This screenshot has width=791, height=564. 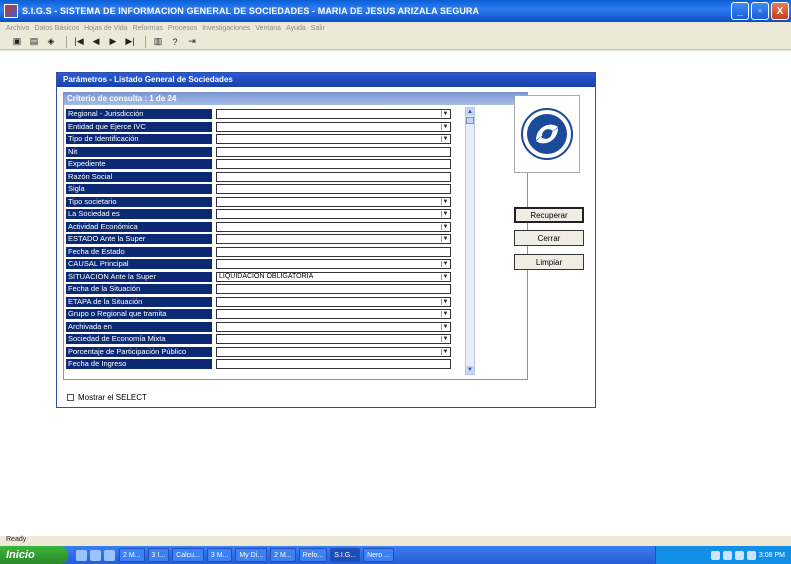 What do you see at coordinates (395, 42) in the screenshot?
I see `toolbar: ▣ ▤ ◈ |◀ ◀ ▶ ▶| ▥ ? ⇥` at bounding box center [395, 42].